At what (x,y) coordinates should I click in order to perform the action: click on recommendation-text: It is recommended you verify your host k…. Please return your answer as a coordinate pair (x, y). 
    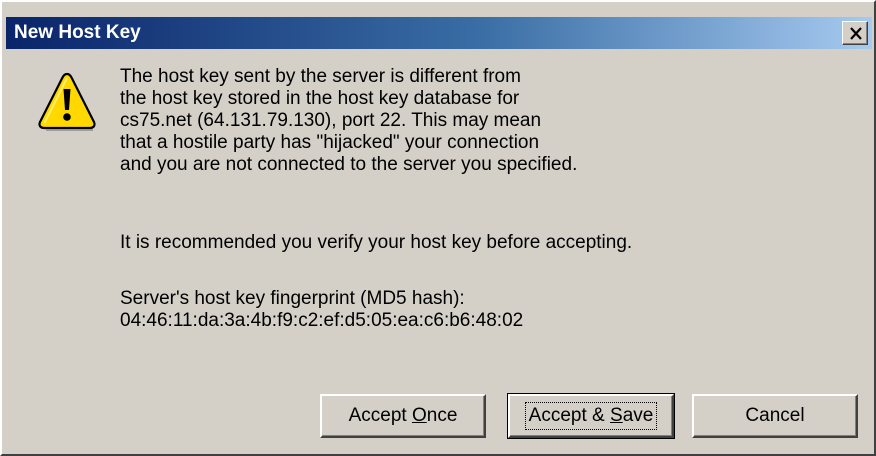
    Looking at the image, I should click on (376, 243).